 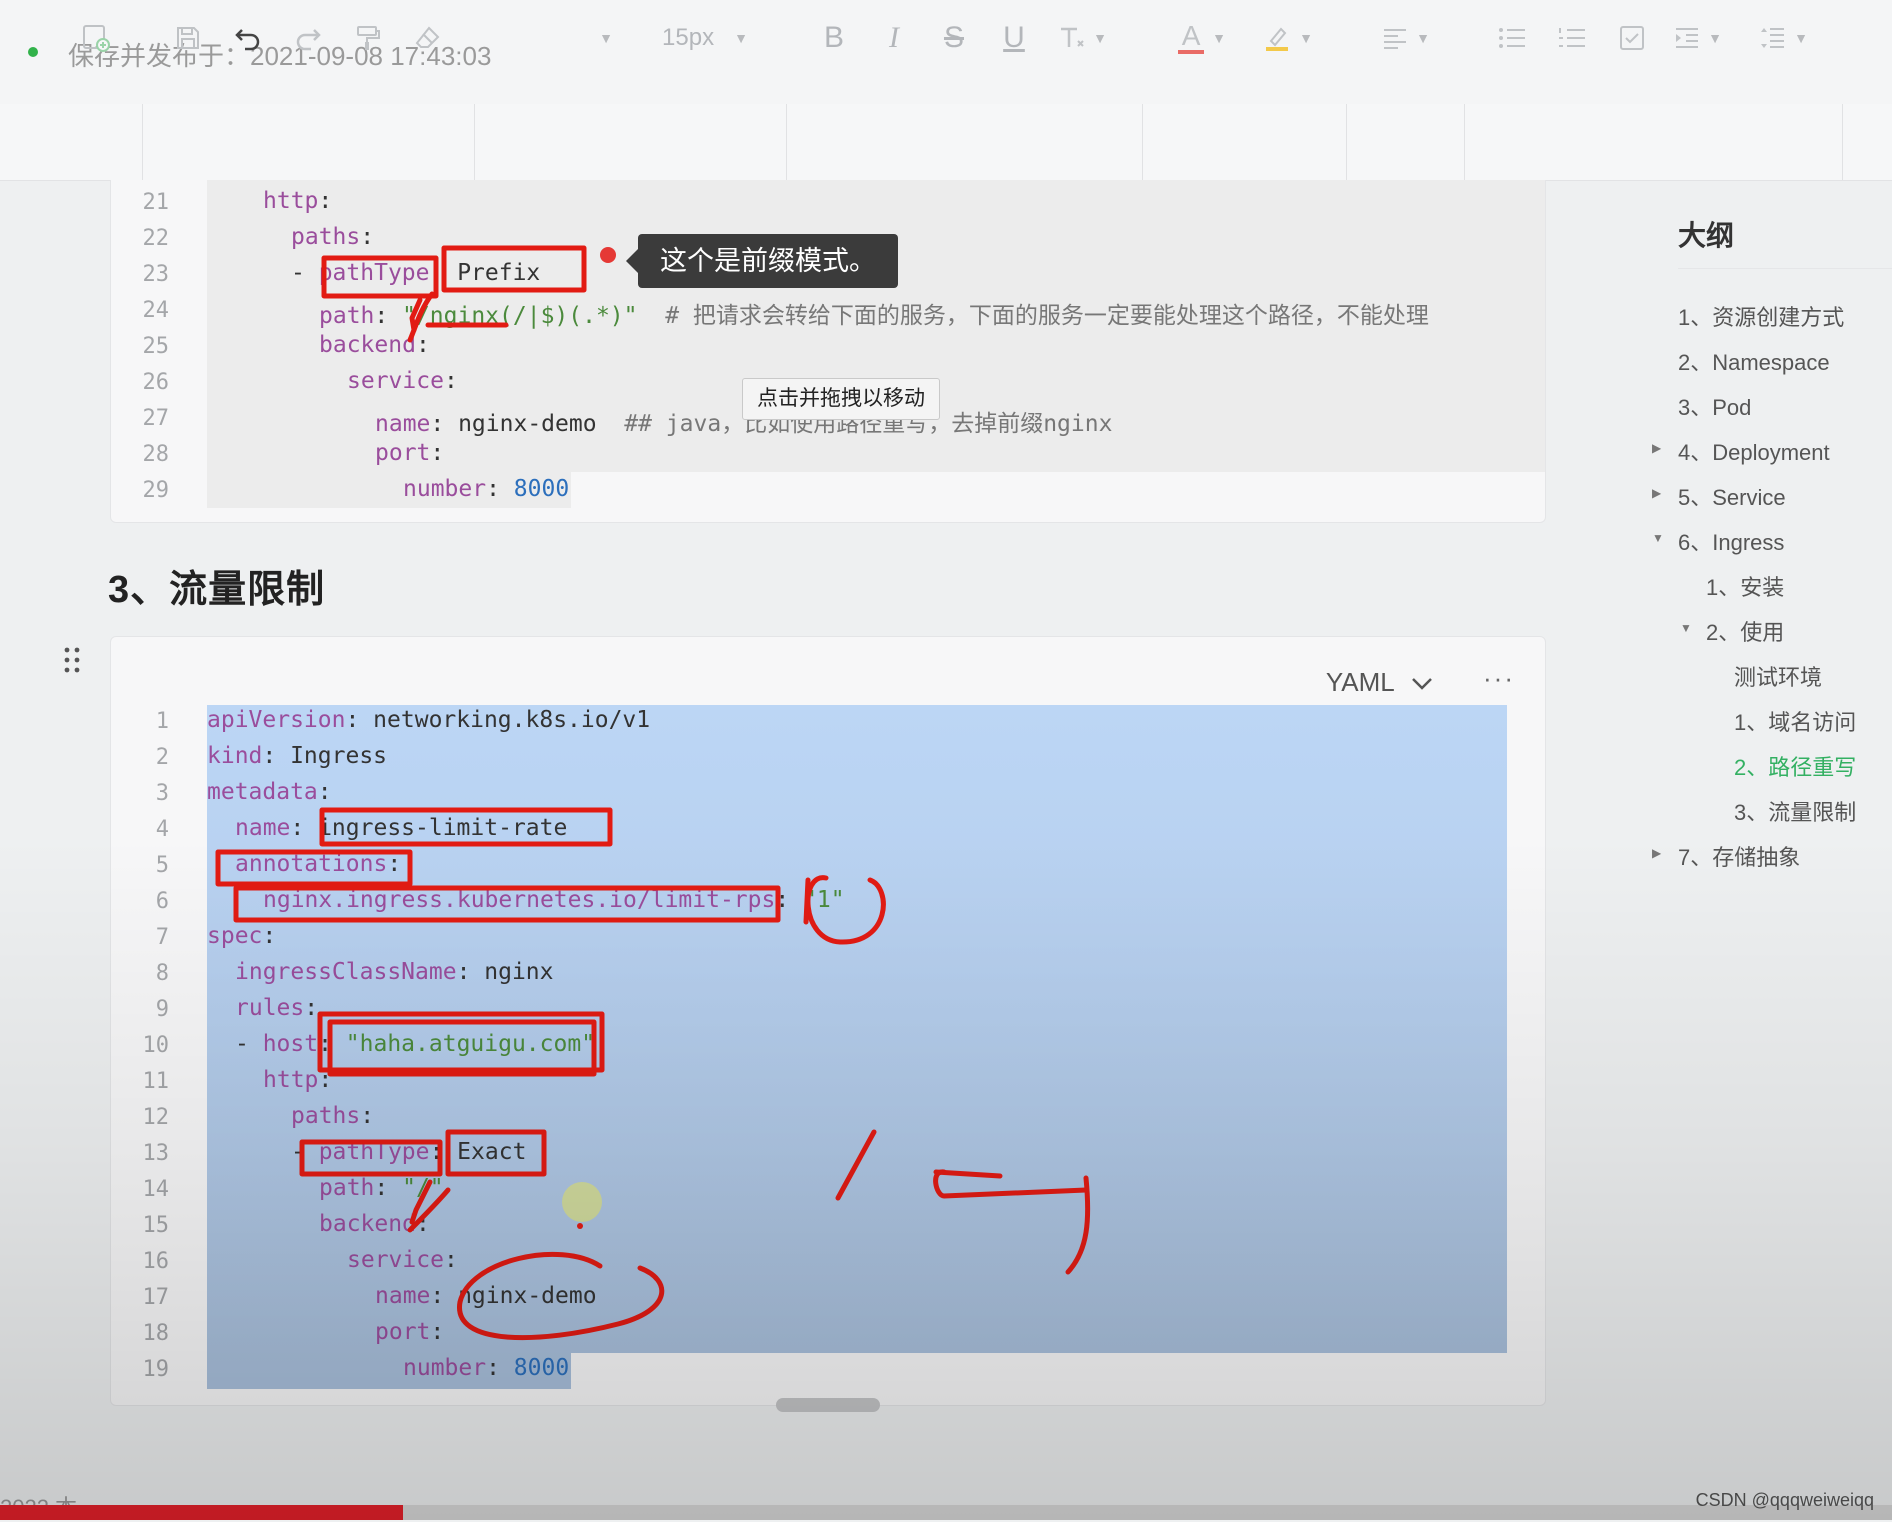 I want to click on clear-format-icon: ▼, so click(x=1082, y=38).